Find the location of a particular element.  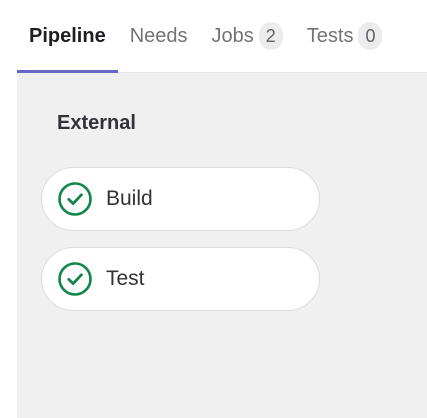

tab-jobs: Jobs 2 is located at coordinates (247, 36).